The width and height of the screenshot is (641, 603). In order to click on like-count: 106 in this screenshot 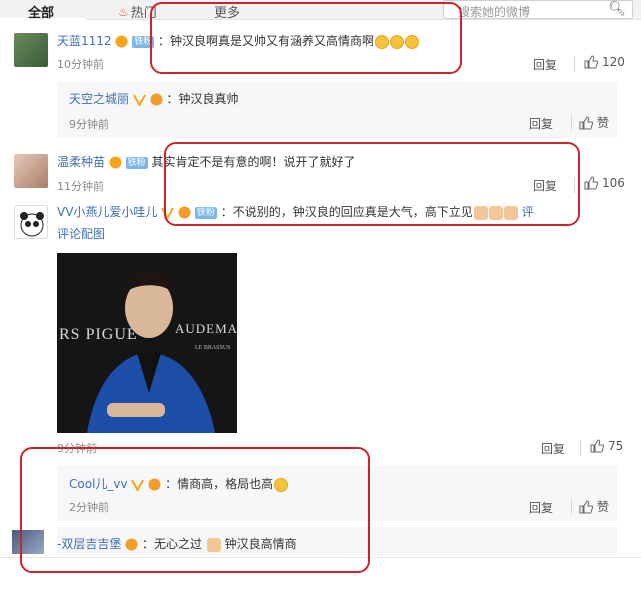, I will do `click(613, 183)`.